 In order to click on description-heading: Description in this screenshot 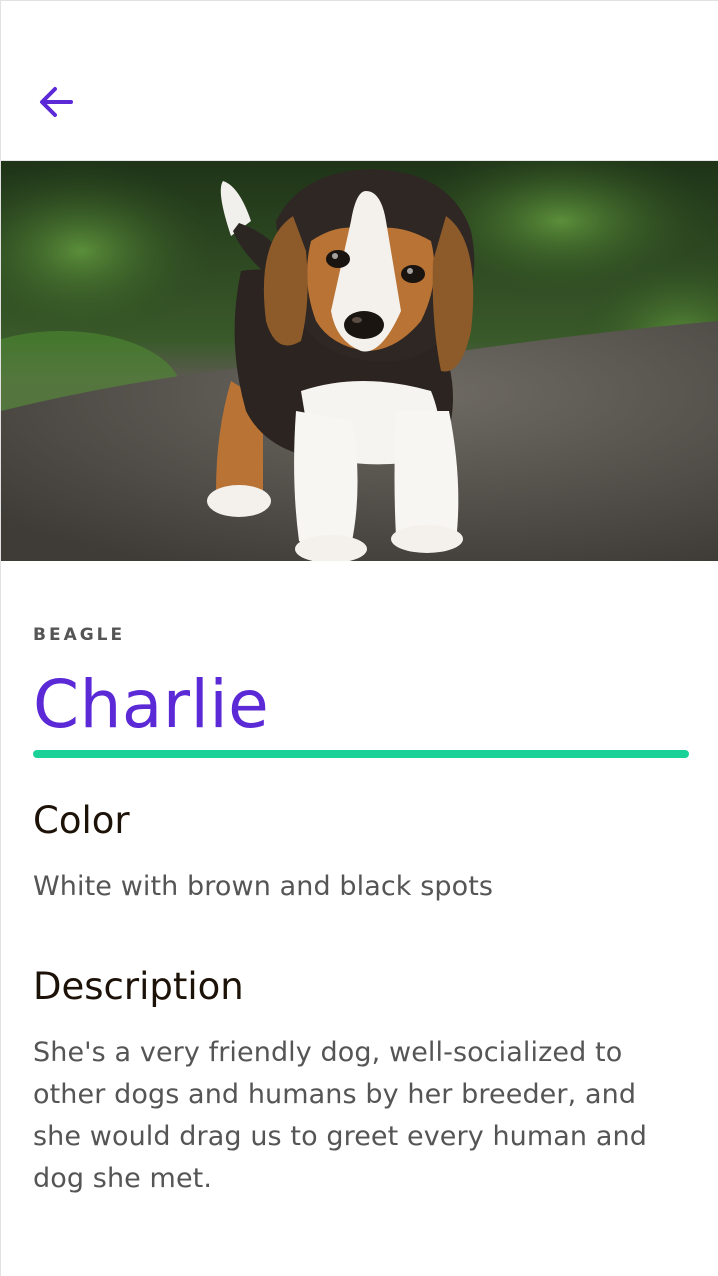, I will do `click(138, 986)`.